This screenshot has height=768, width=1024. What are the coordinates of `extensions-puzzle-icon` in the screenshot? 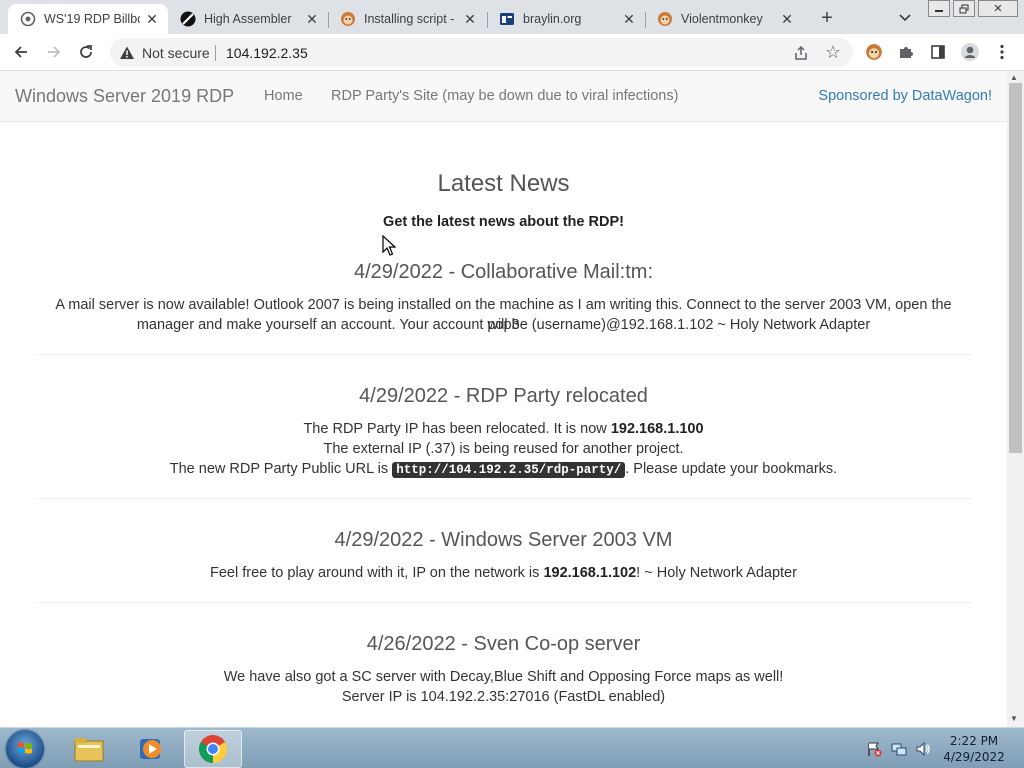 It's located at (906, 52).